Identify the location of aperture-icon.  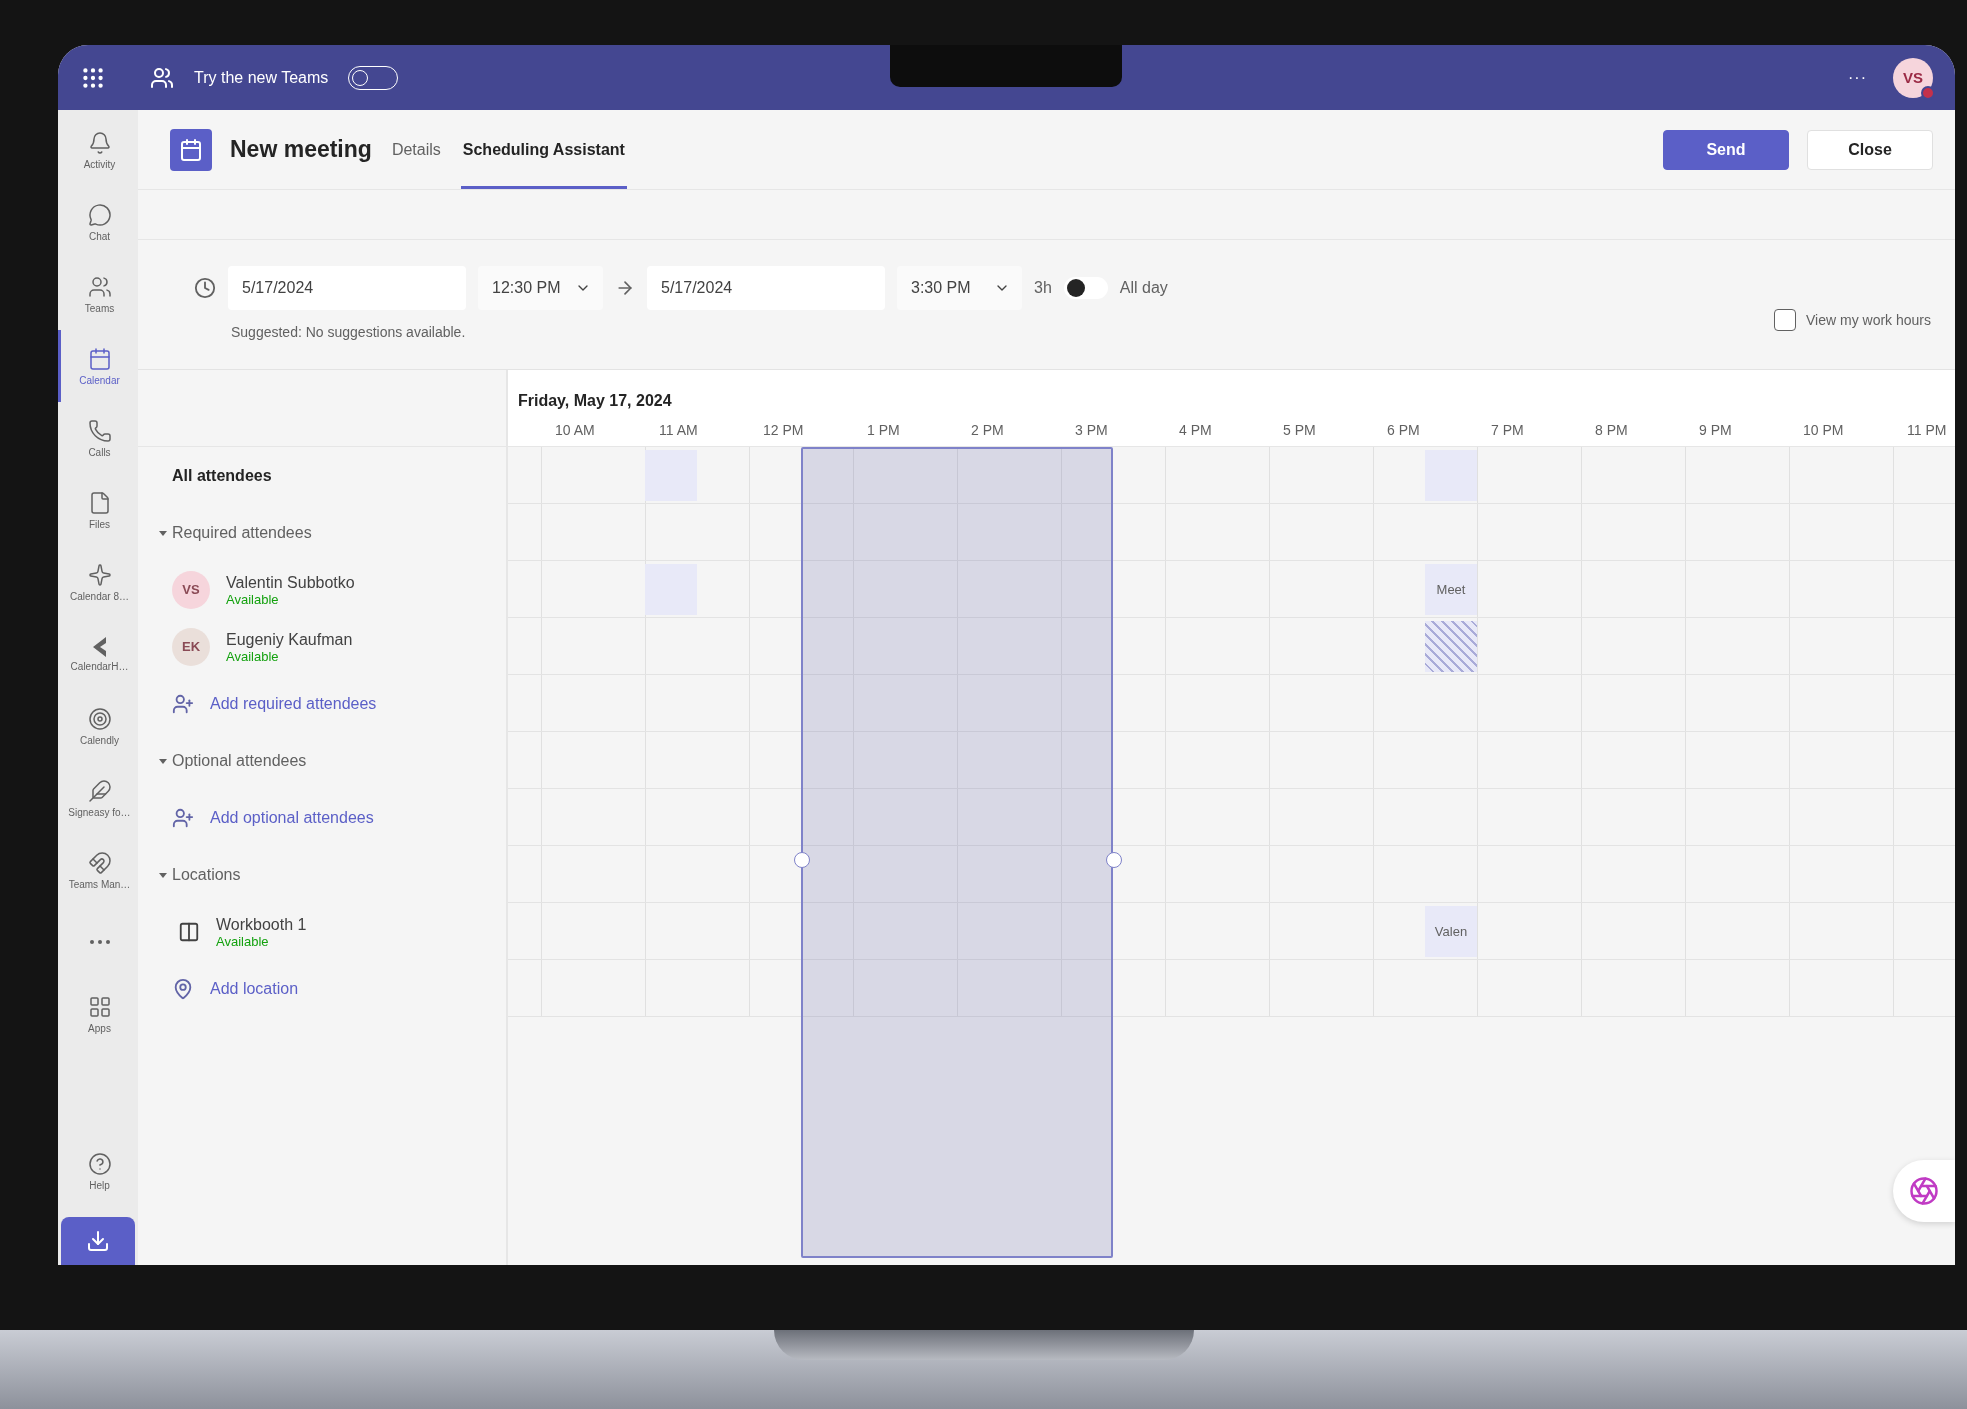
(1924, 1191).